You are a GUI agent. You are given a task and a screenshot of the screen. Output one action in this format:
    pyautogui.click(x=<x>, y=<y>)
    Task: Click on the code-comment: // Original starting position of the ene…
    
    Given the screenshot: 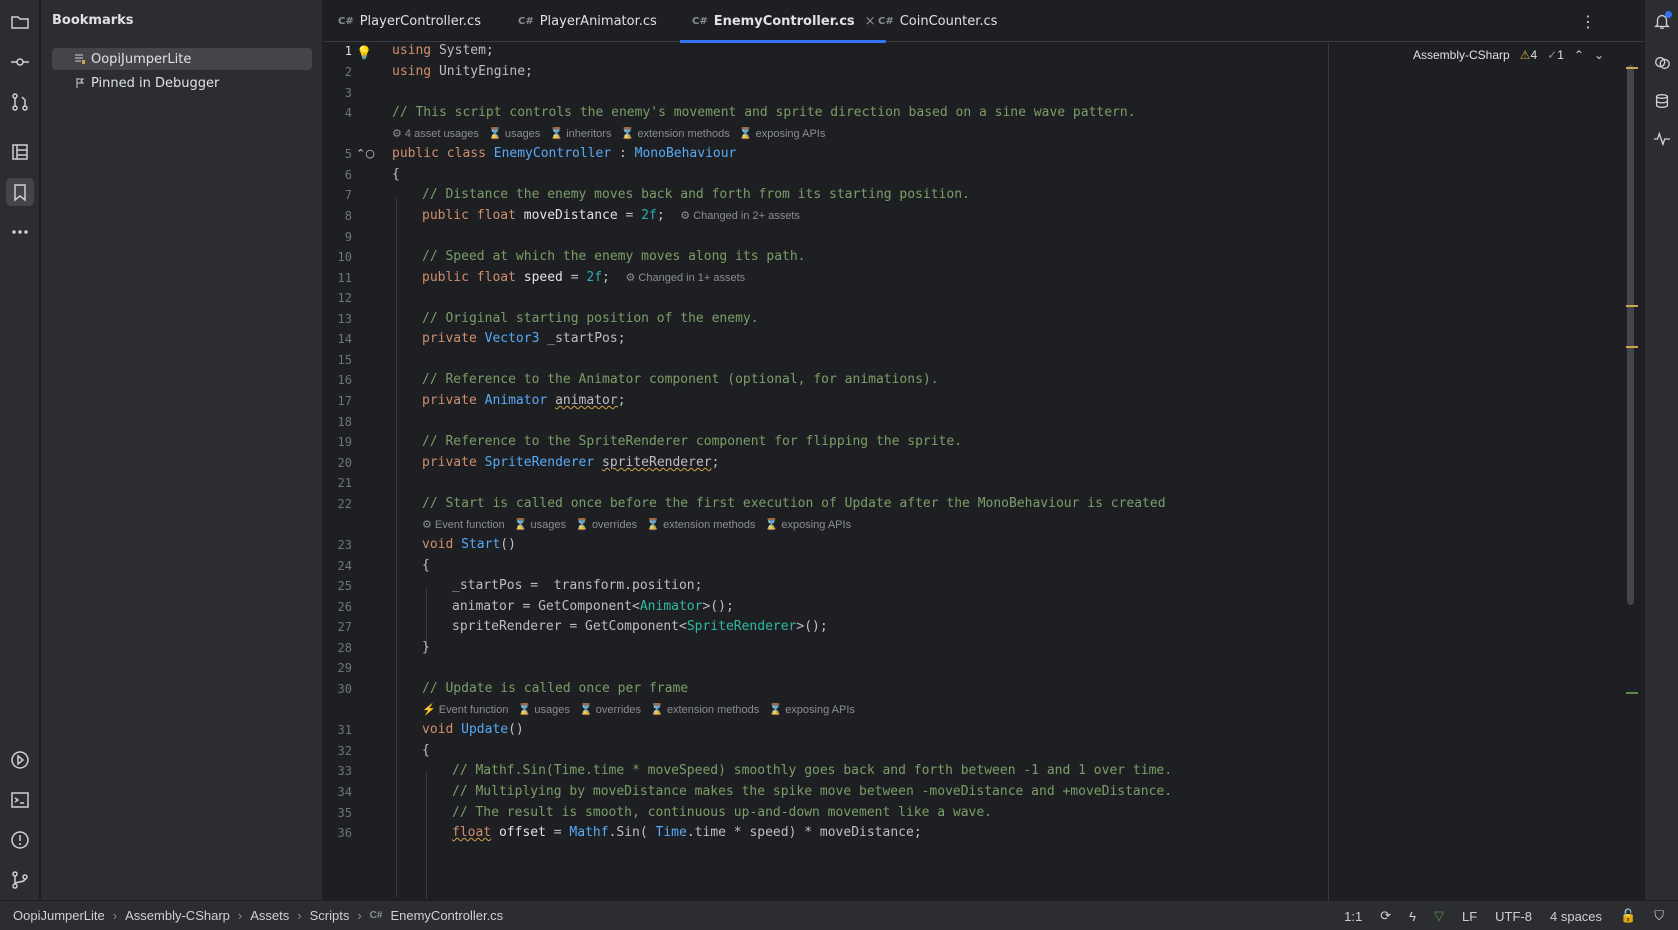 What is the action you would take?
    pyautogui.click(x=590, y=318)
    